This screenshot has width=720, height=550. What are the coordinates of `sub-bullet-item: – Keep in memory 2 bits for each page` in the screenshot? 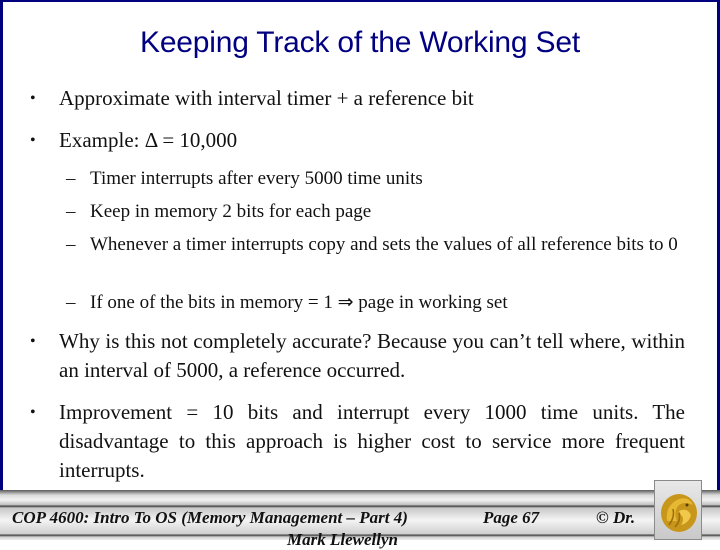 It's located at (374, 211).